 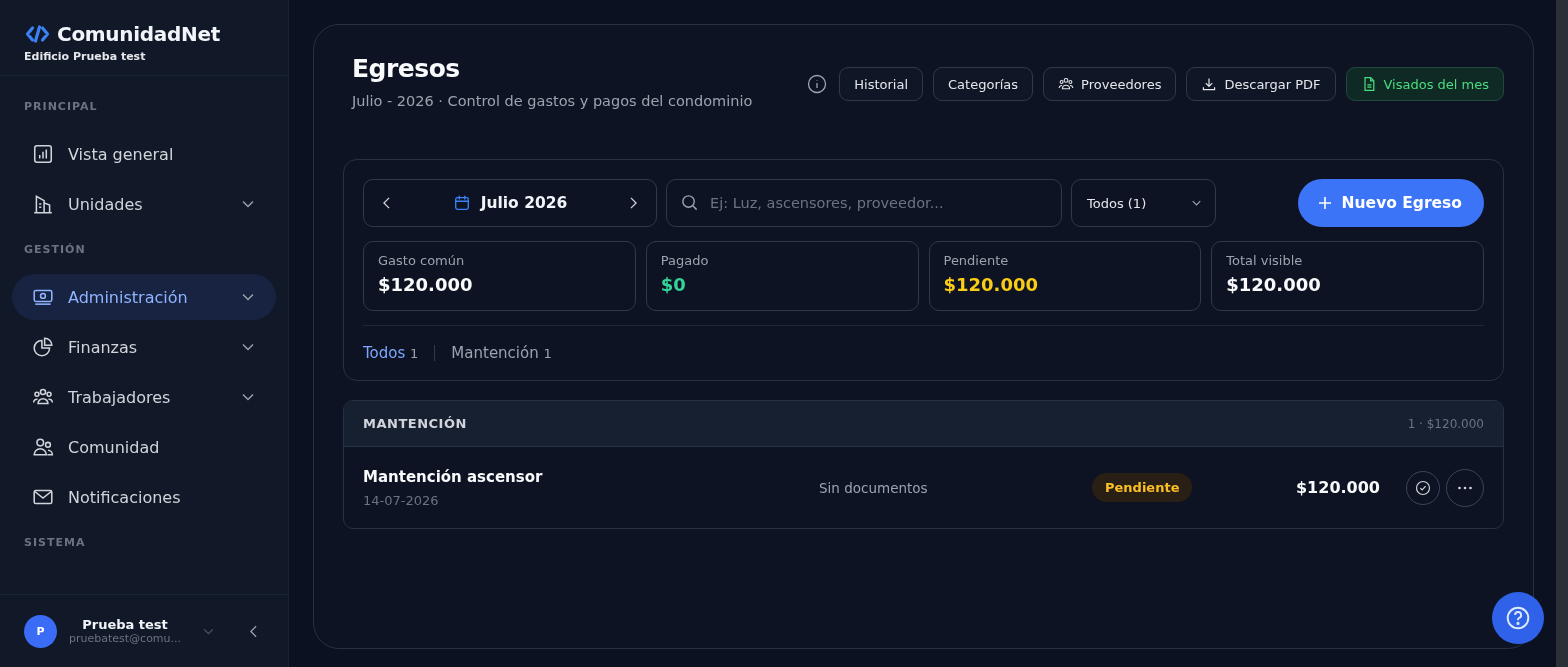 What do you see at coordinates (461, 203) in the screenshot?
I see `calendar-icon` at bounding box center [461, 203].